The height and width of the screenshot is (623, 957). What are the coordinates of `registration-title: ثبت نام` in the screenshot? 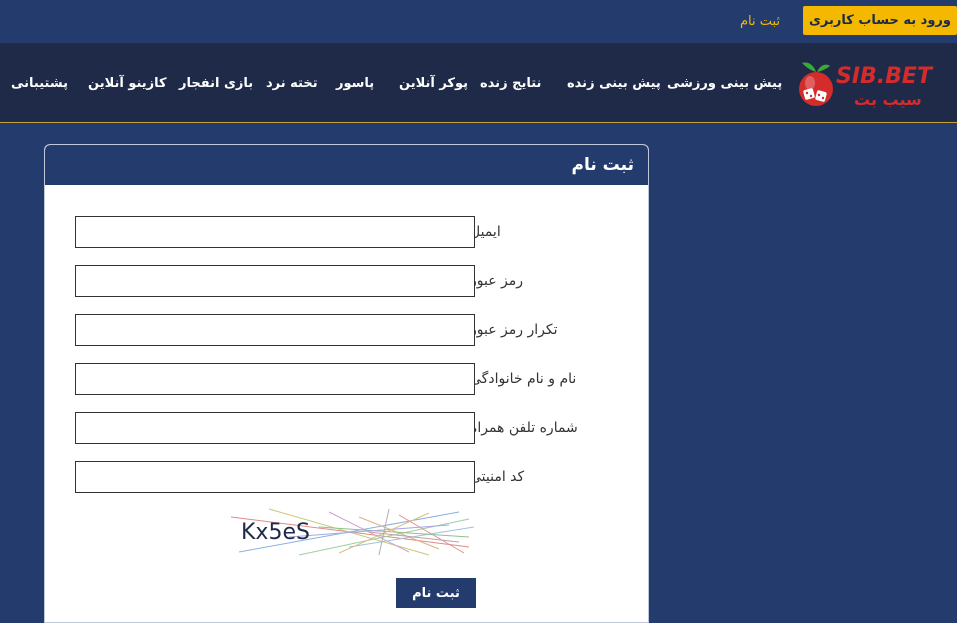 It's located at (346, 165).